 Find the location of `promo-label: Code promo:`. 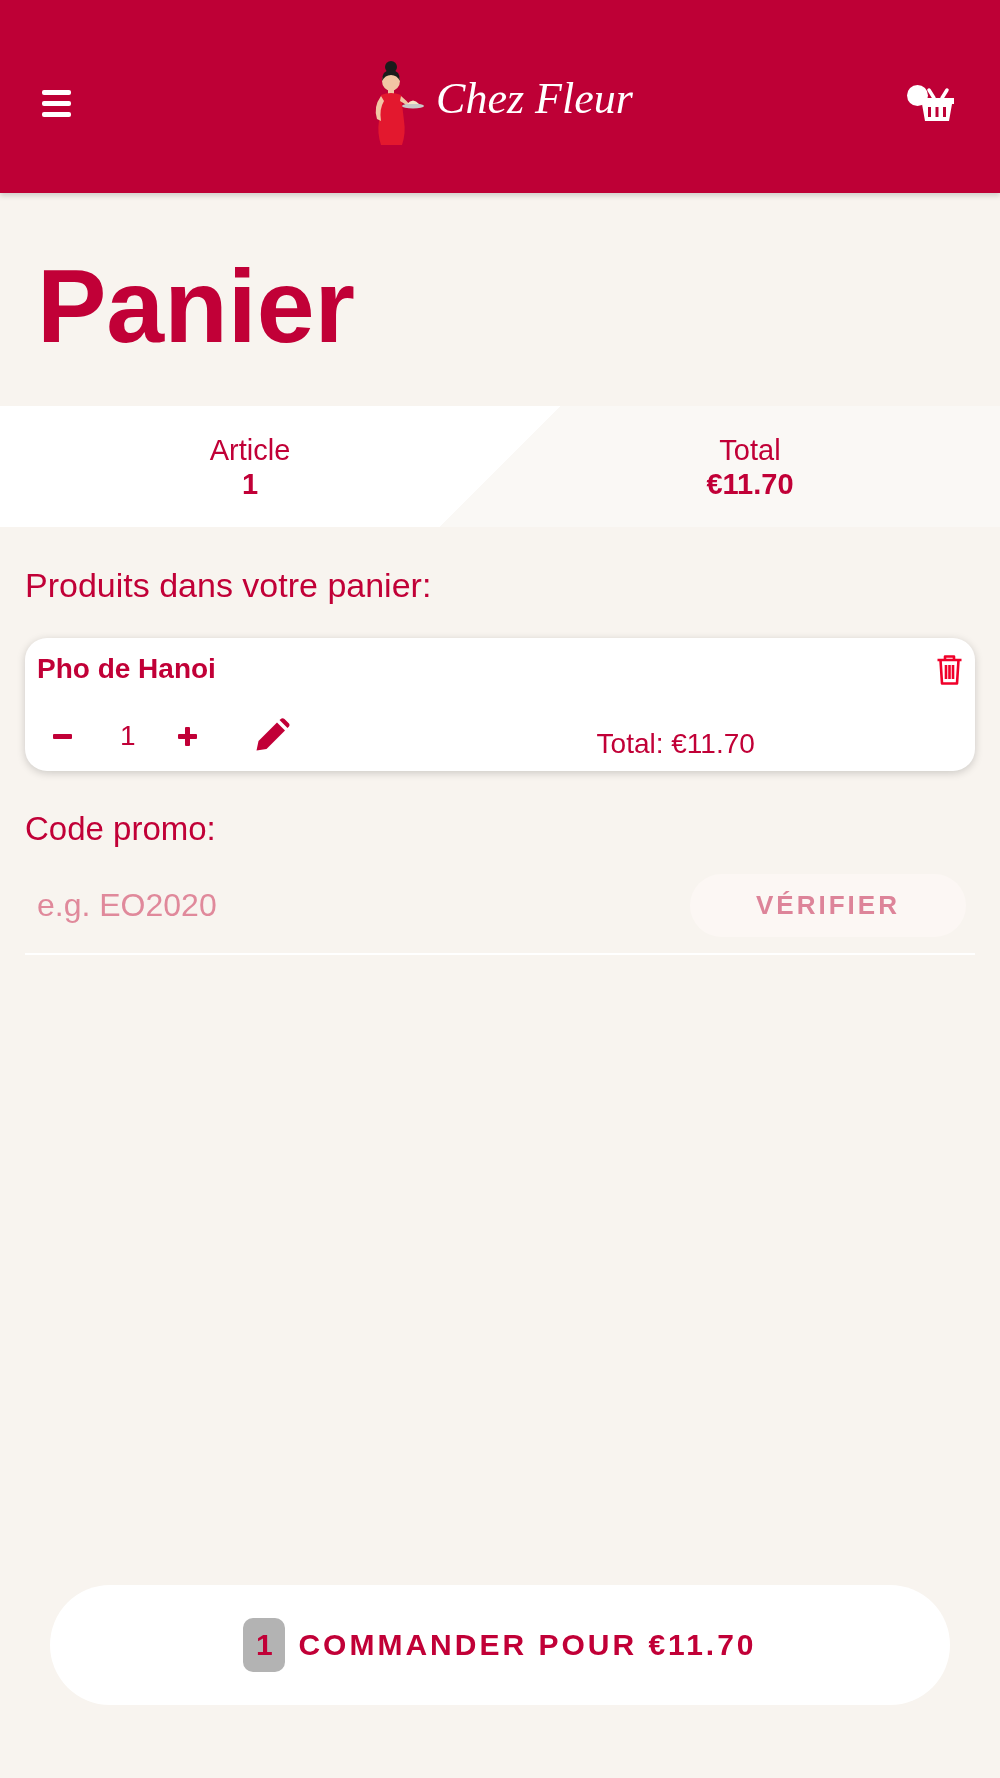

promo-label: Code promo: is located at coordinates (121, 829).